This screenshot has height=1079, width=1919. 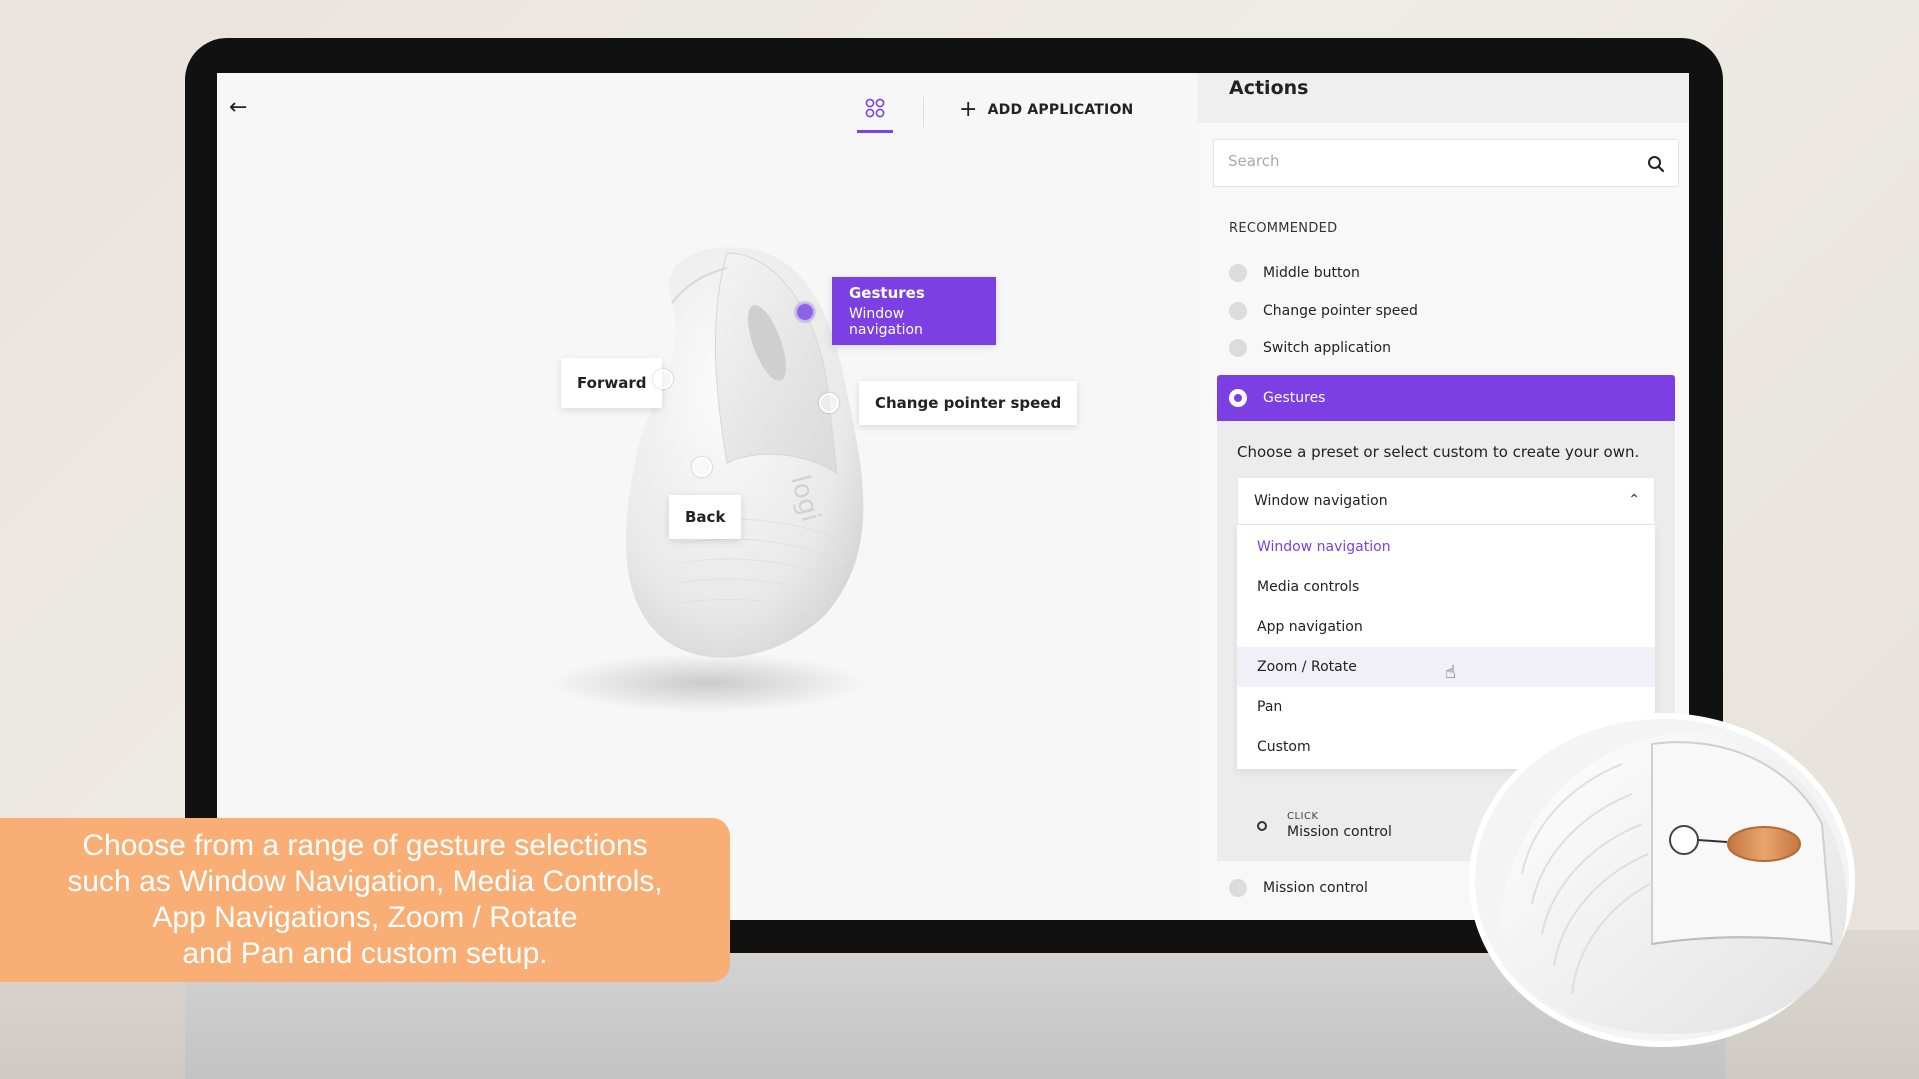 I want to click on thumb-button-marker, so click(x=1684, y=840).